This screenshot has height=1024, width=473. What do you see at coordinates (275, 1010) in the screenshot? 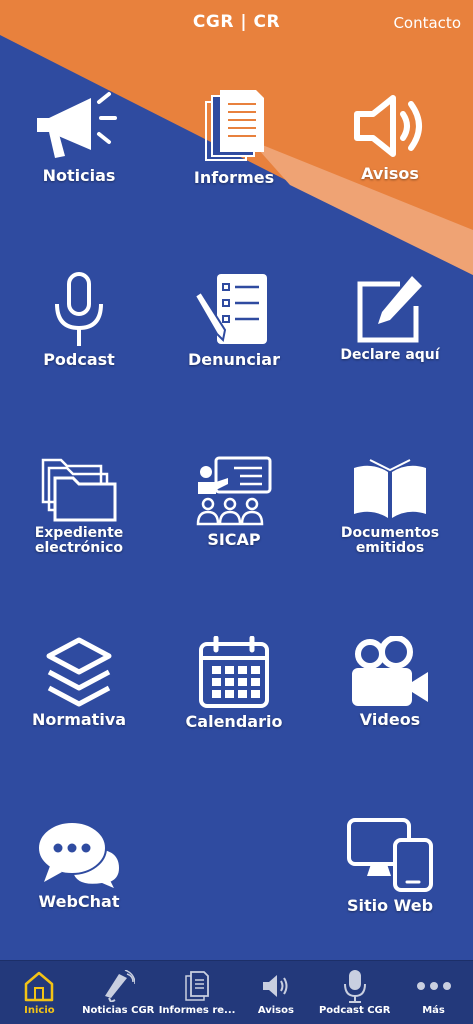
I see `tab-label: Avisos` at bounding box center [275, 1010].